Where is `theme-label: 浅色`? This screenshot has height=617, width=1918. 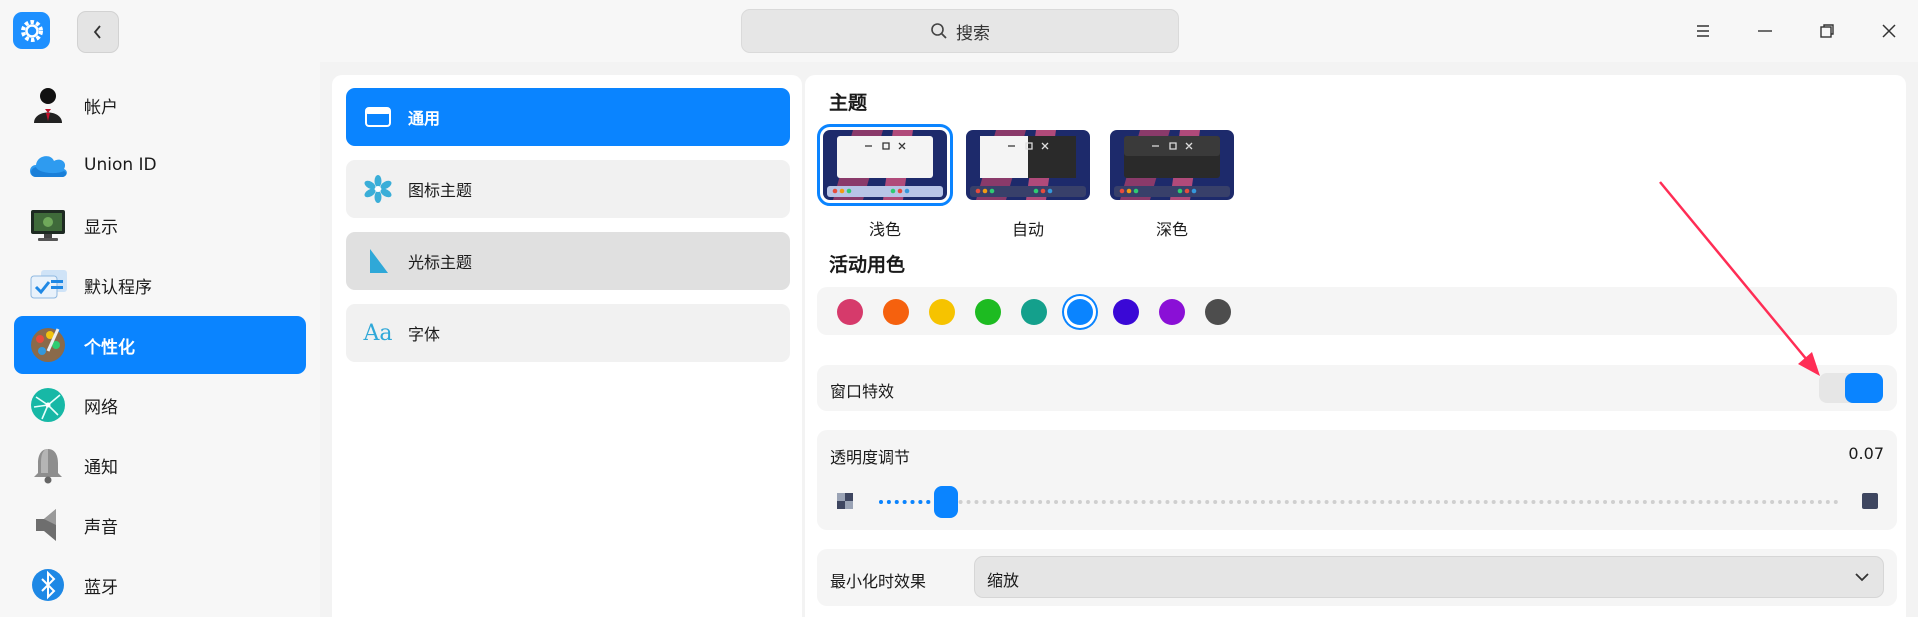 theme-label: 浅色 is located at coordinates (884, 229).